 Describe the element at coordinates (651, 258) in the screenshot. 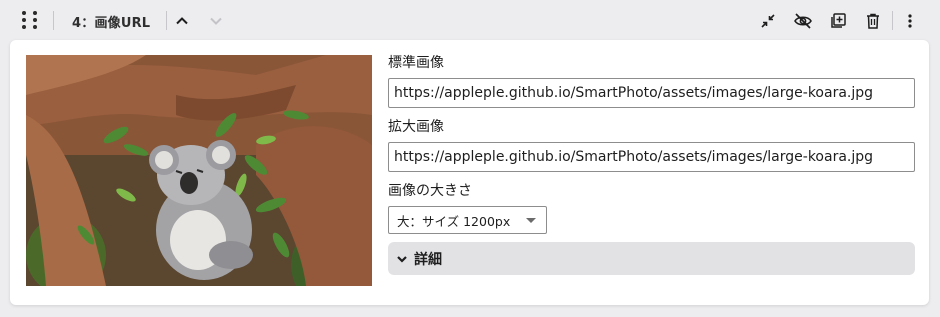

I see `details-toggle: 詳細` at that location.